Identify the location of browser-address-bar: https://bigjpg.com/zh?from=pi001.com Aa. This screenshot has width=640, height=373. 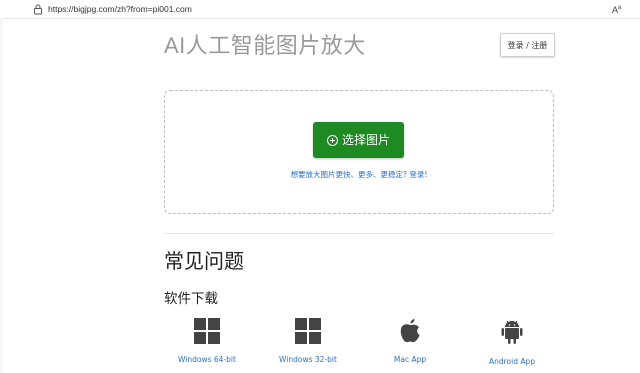
(320, 9).